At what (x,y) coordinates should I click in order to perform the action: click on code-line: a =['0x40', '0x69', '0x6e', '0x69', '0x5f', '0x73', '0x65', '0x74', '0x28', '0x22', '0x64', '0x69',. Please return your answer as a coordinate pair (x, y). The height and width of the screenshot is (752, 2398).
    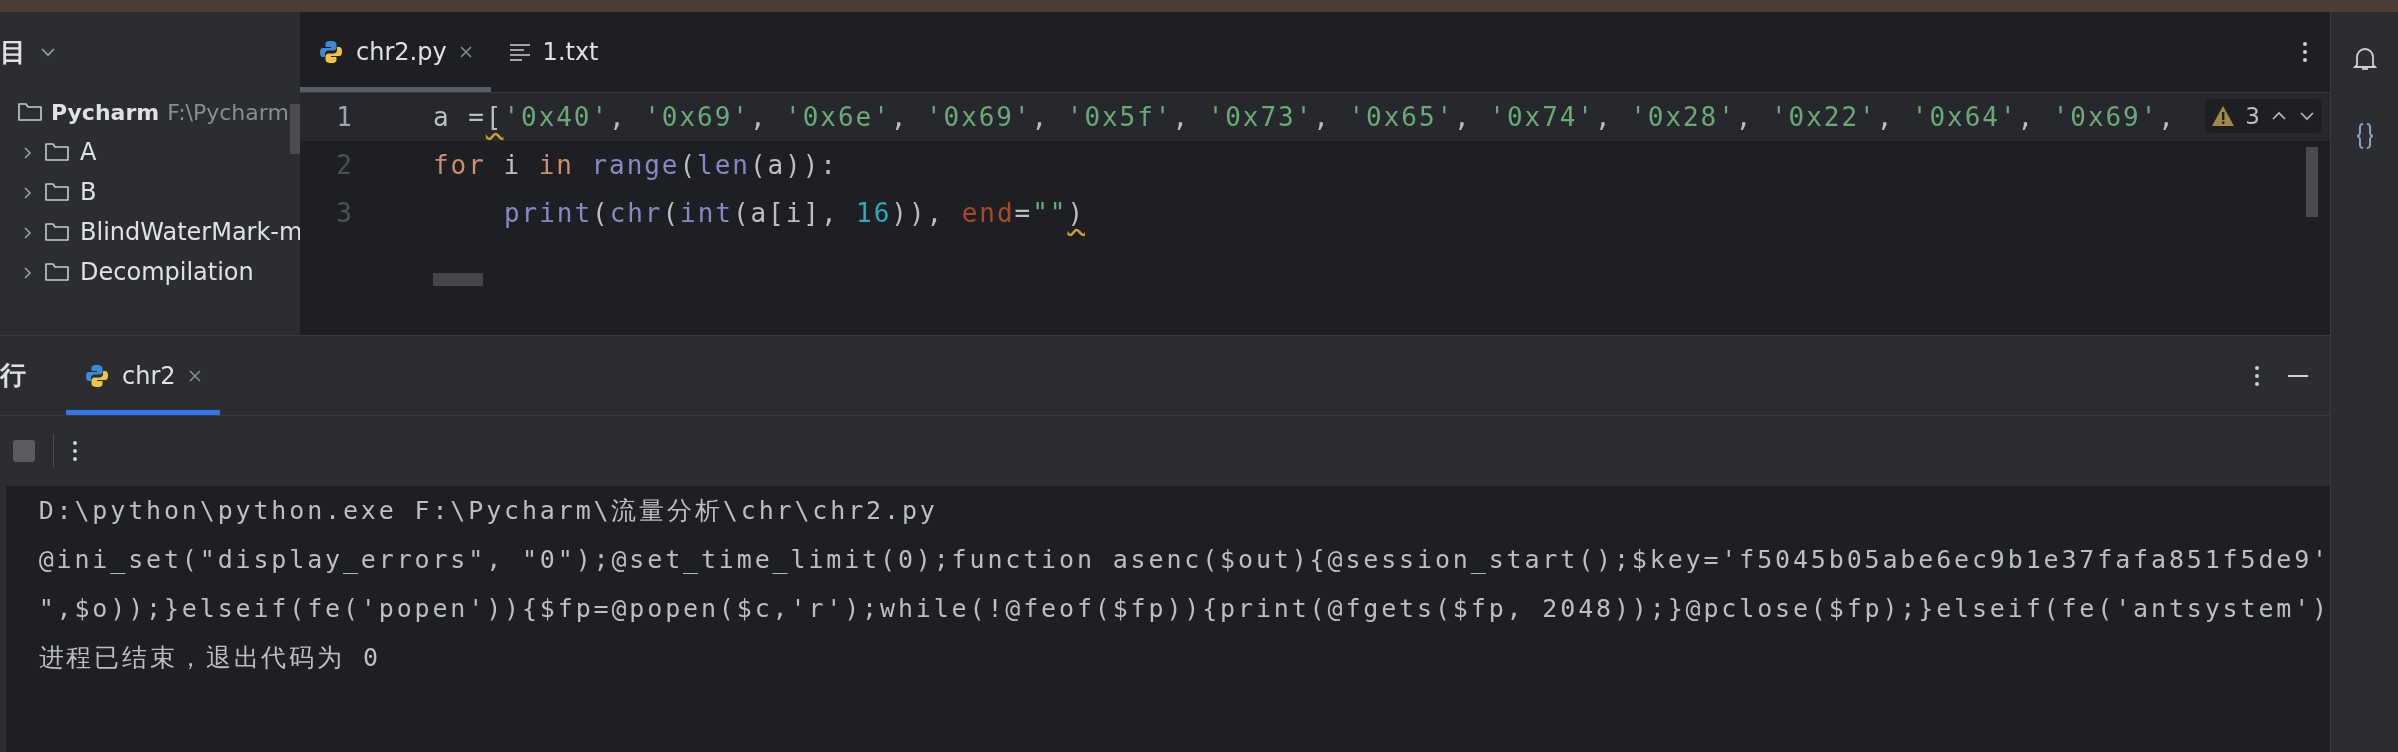
    Looking at the image, I should click on (1304, 117).